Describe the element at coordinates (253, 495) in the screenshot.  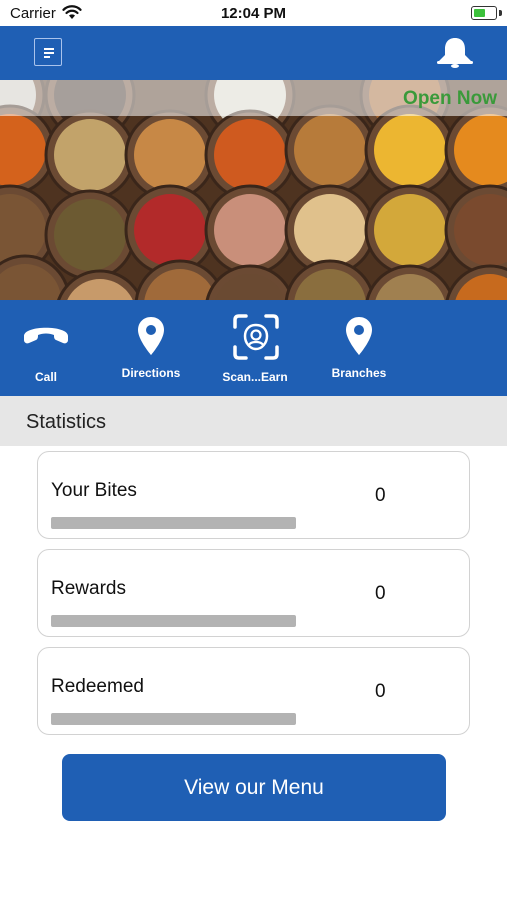
I see `stat-card-your-bites: Your Bites 0` at that location.